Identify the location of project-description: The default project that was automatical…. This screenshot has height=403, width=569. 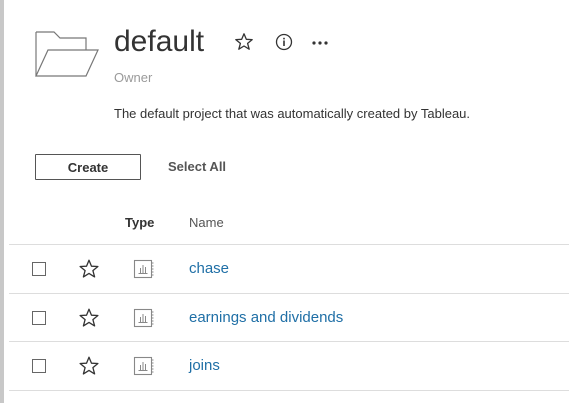
(292, 113).